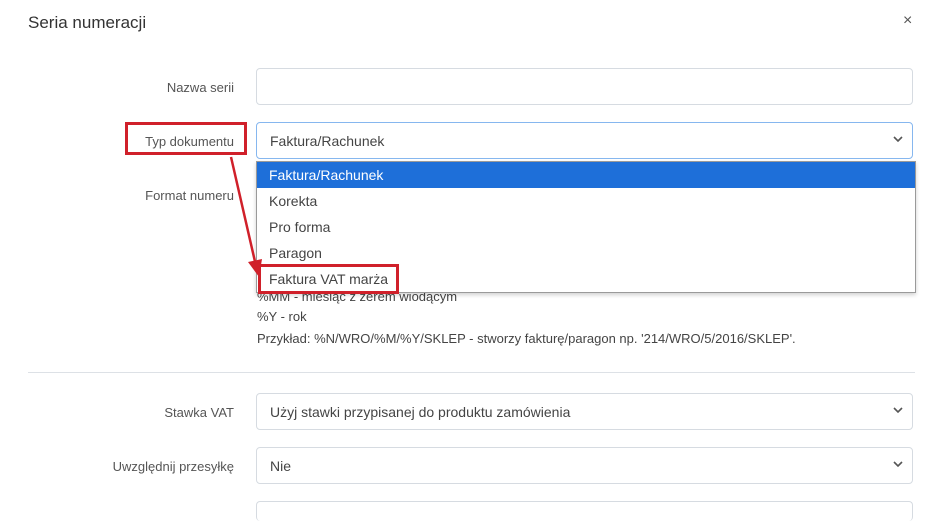 This screenshot has width=937, height=521. What do you see at coordinates (584, 86) in the screenshot?
I see `series-name-input` at bounding box center [584, 86].